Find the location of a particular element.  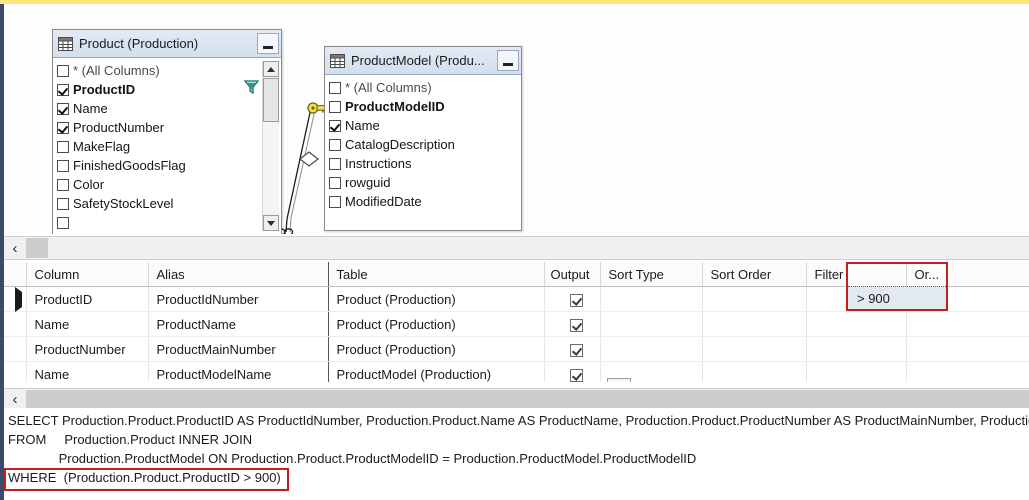

column-list-item: ProductNumber is located at coordinates (159, 127).